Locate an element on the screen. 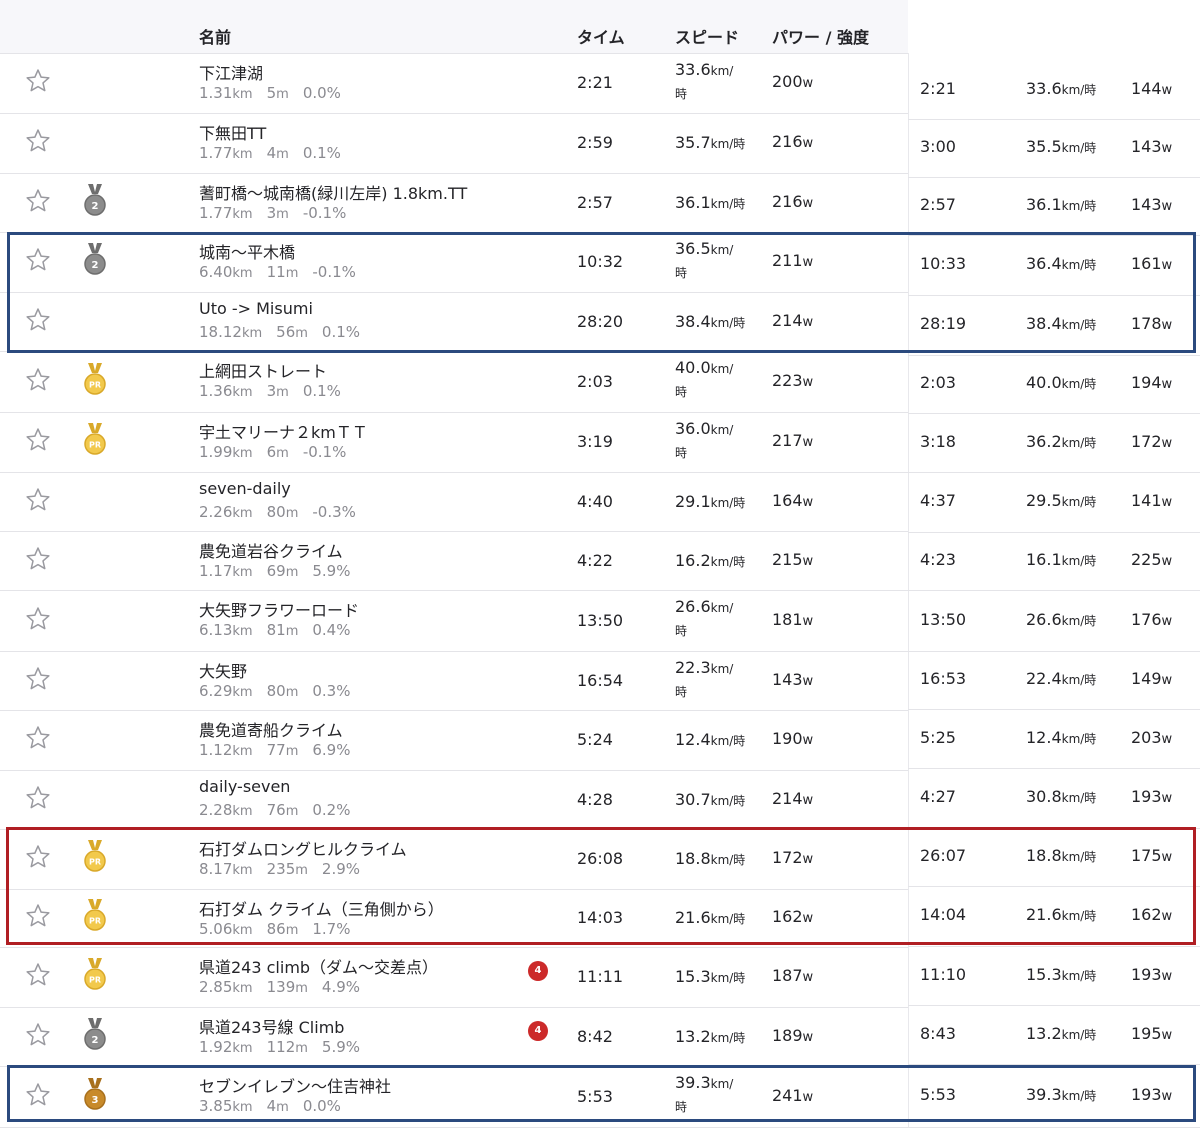 This screenshot has height=1128, width=1200. segment-grade: 0.3% is located at coordinates (331, 691).